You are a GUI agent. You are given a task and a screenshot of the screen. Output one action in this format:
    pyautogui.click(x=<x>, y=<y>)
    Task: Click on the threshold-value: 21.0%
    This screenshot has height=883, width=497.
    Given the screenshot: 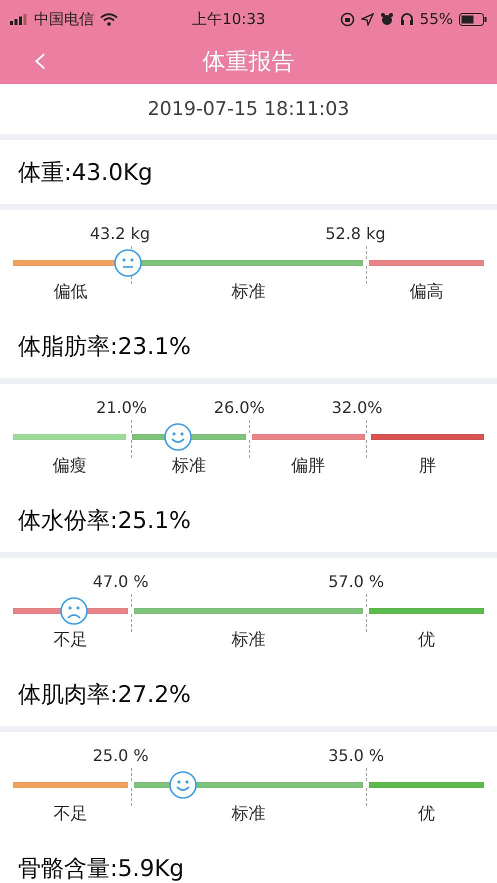 What is the action you would take?
    pyautogui.click(x=122, y=407)
    